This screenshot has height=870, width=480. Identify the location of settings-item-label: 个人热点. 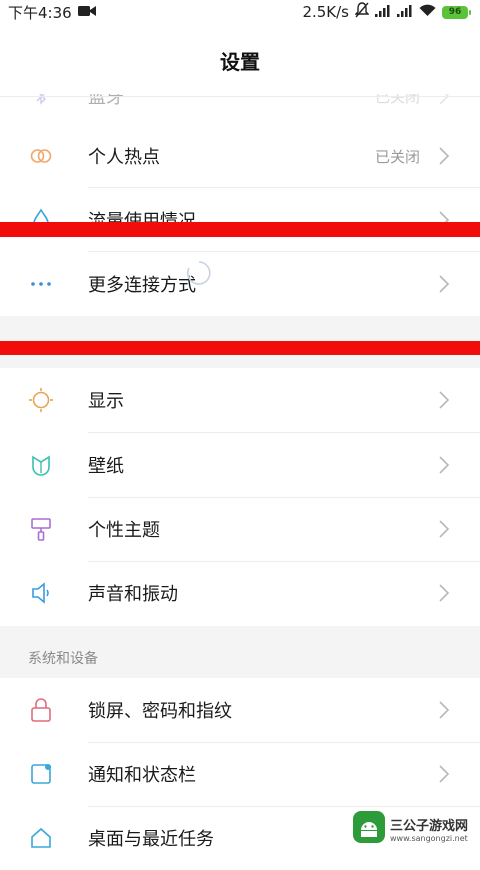
(124, 157).